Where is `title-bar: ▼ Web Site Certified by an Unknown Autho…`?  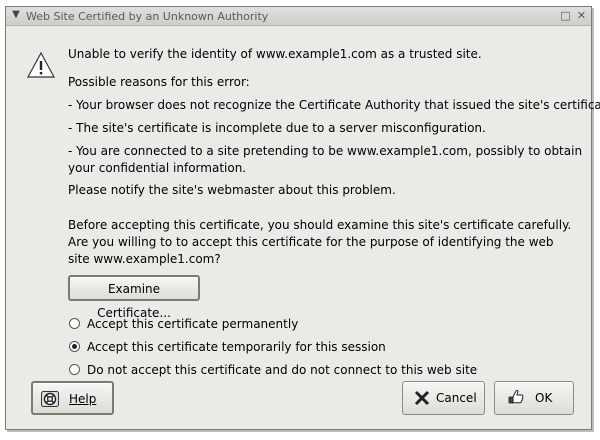 title-bar: ▼ Web Site Certified by an Unknown Autho… is located at coordinates (298, 16).